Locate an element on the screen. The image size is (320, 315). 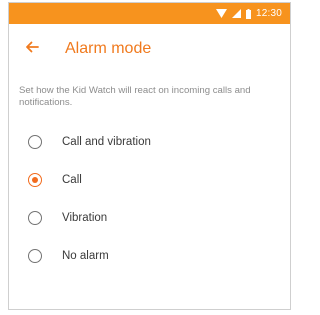
page-title: Alarm mode is located at coordinates (108, 48).